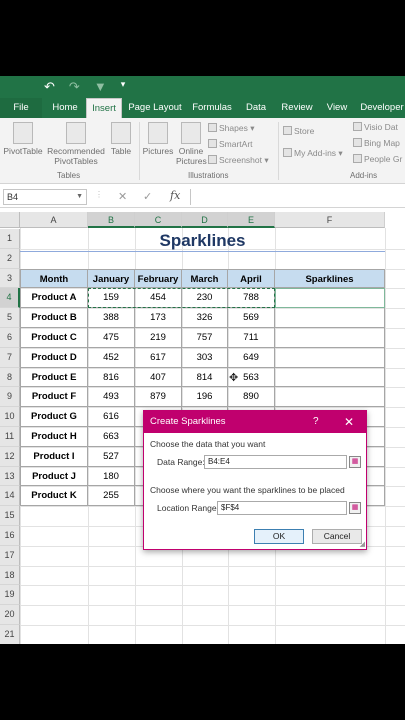  Describe the element at coordinates (54, 496) in the screenshot. I see `product-cell: Product K` at that location.